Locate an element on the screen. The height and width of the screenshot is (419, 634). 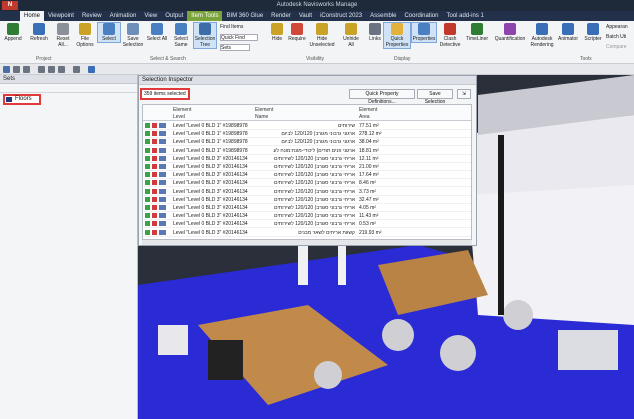
sets-dropdown: Sets is located at coordinates (235, 47).